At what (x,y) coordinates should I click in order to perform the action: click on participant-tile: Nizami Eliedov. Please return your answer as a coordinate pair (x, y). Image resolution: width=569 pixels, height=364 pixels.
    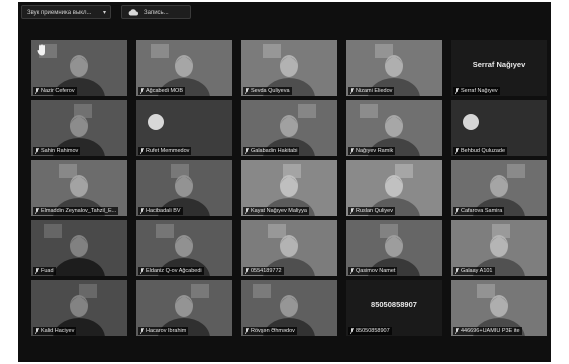
    Looking at the image, I should click on (394, 68).